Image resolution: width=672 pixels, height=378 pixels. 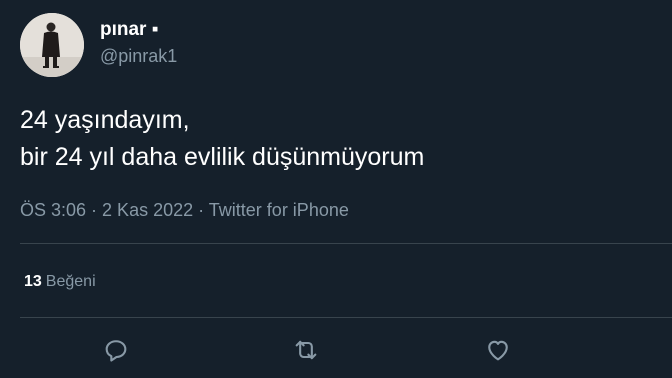 What do you see at coordinates (222, 157) in the screenshot?
I see `tweet-text-line: bir 24 yıl daha evlilik düşünmüyorum` at bounding box center [222, 157].